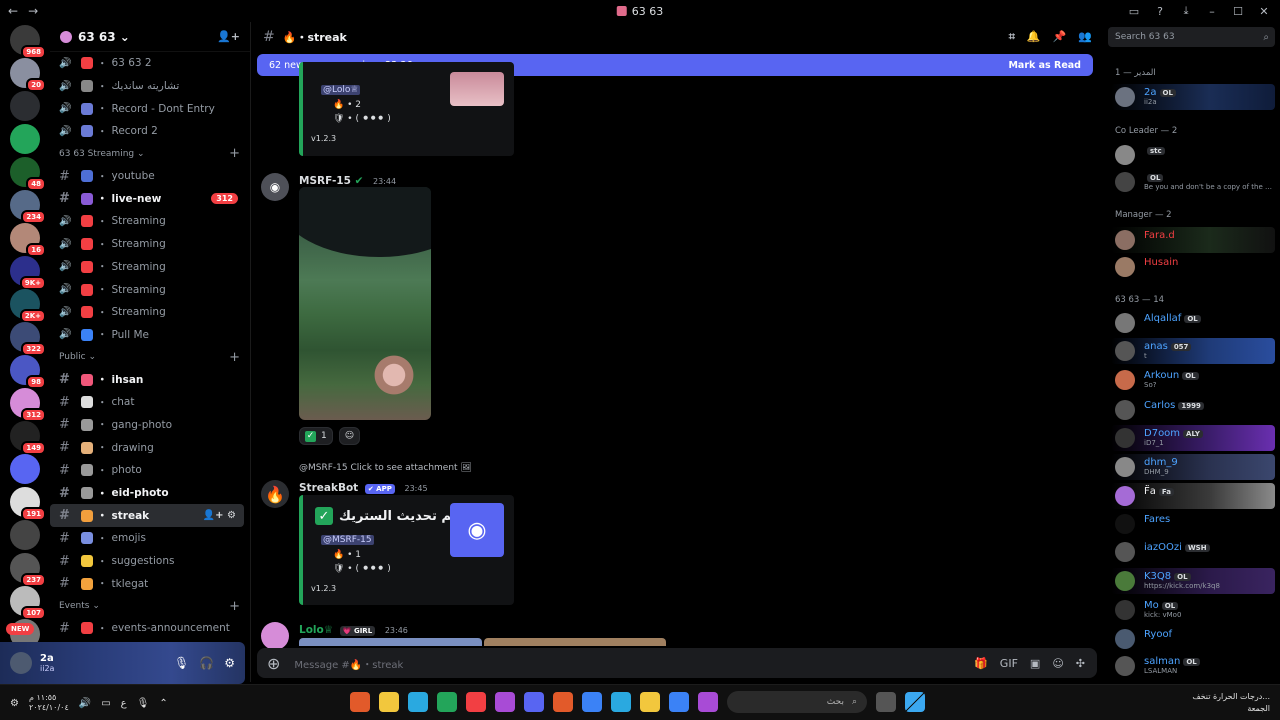 The height and width of the screenshot is (720, 1280). I want to click on apps-icon: ✣, so click(1080, 663).